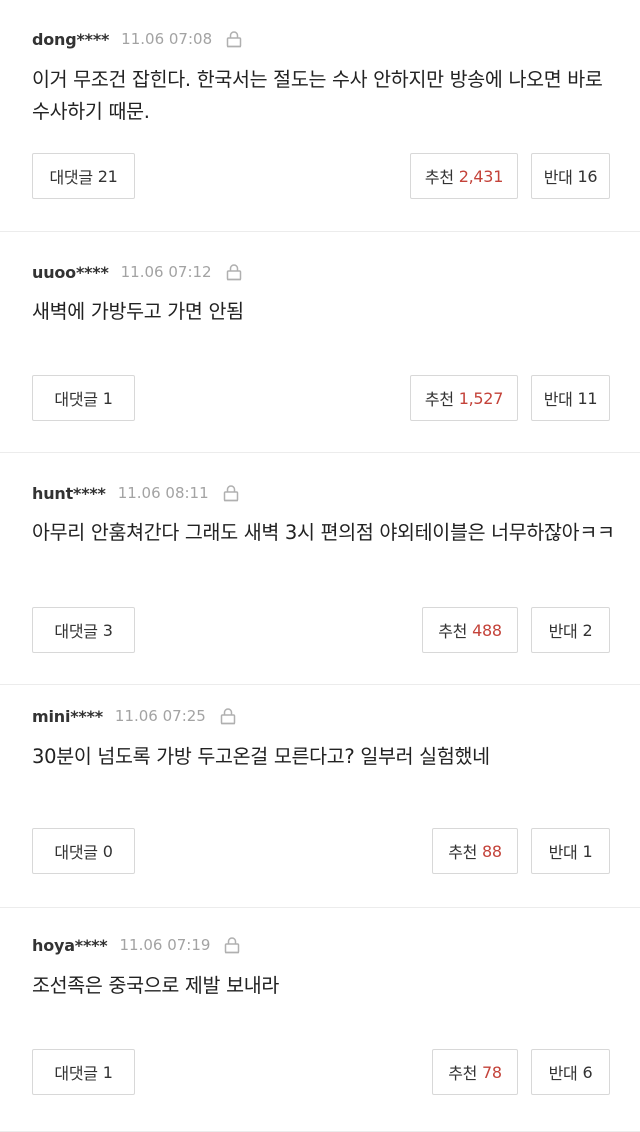 Image resolution: width=640 pixels, height=1132 pixels. I want to click on comment-author: uuoo****, so click(70, 272).